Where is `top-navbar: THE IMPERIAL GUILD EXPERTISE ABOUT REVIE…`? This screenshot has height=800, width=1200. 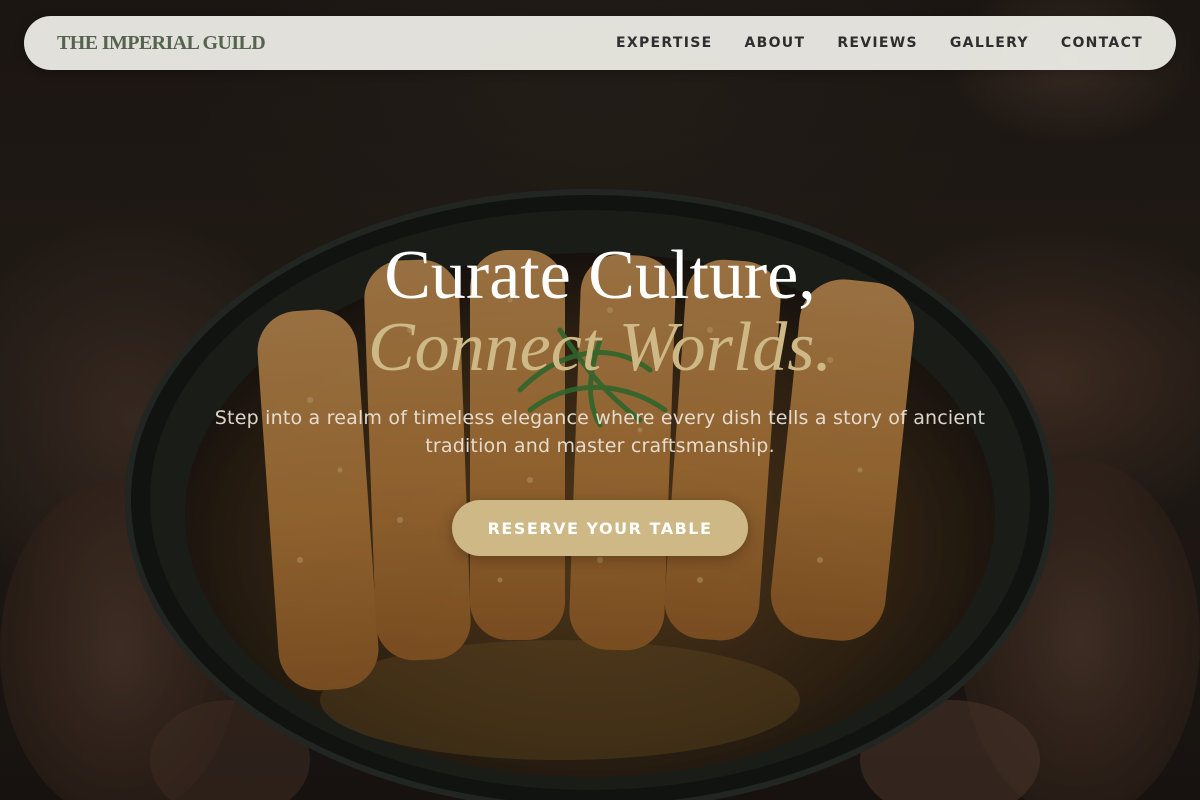 top-navbar: THE IMPERIAL GUILD EXPERTISE ABOUT REVIE… is located at coordinates (600, 43).